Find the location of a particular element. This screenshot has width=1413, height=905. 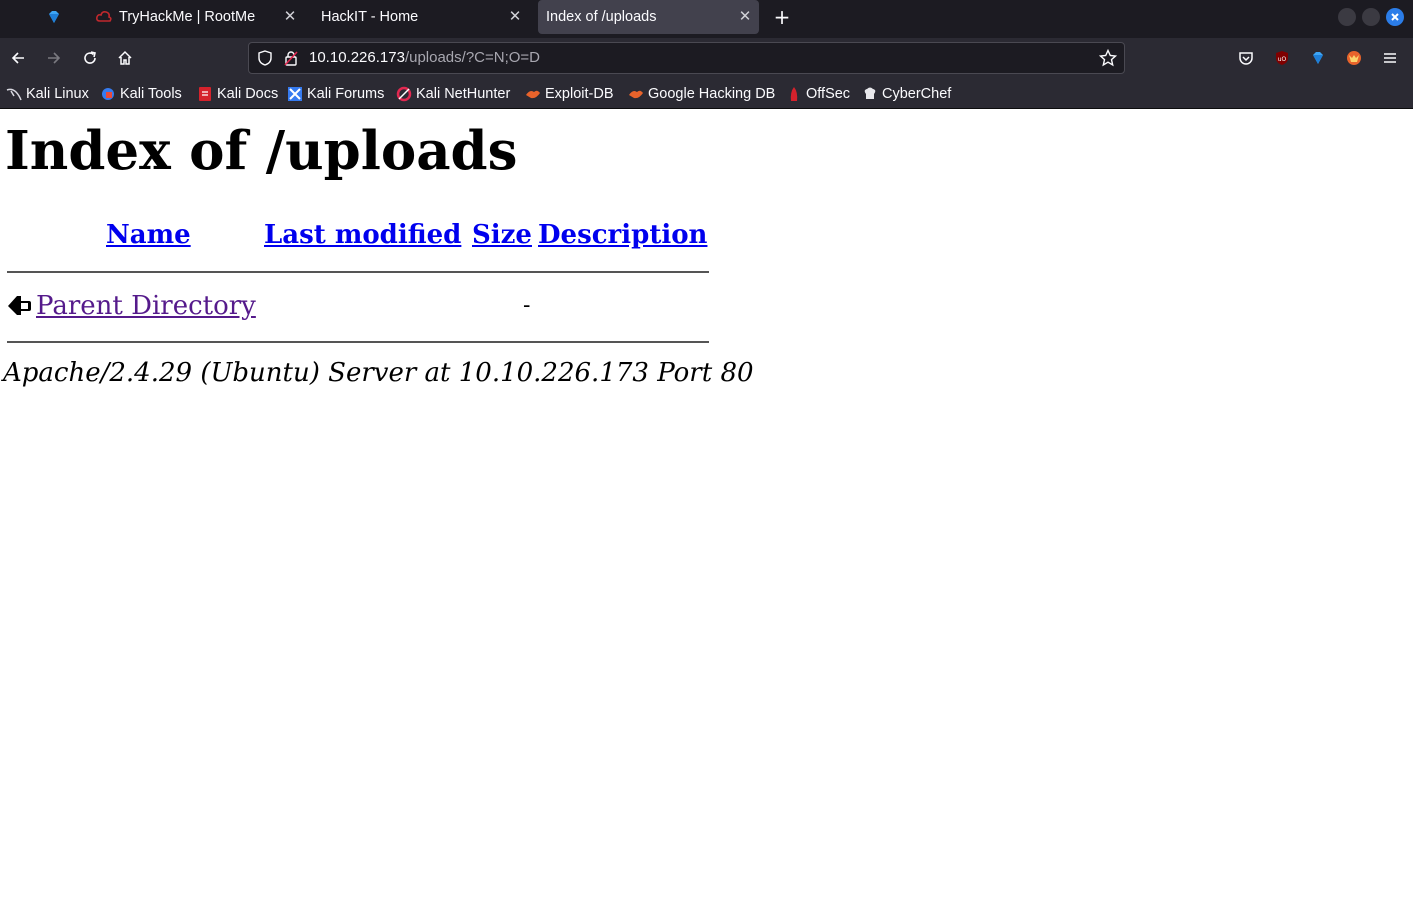

pocket-button is located at coordinates (1246, 58).